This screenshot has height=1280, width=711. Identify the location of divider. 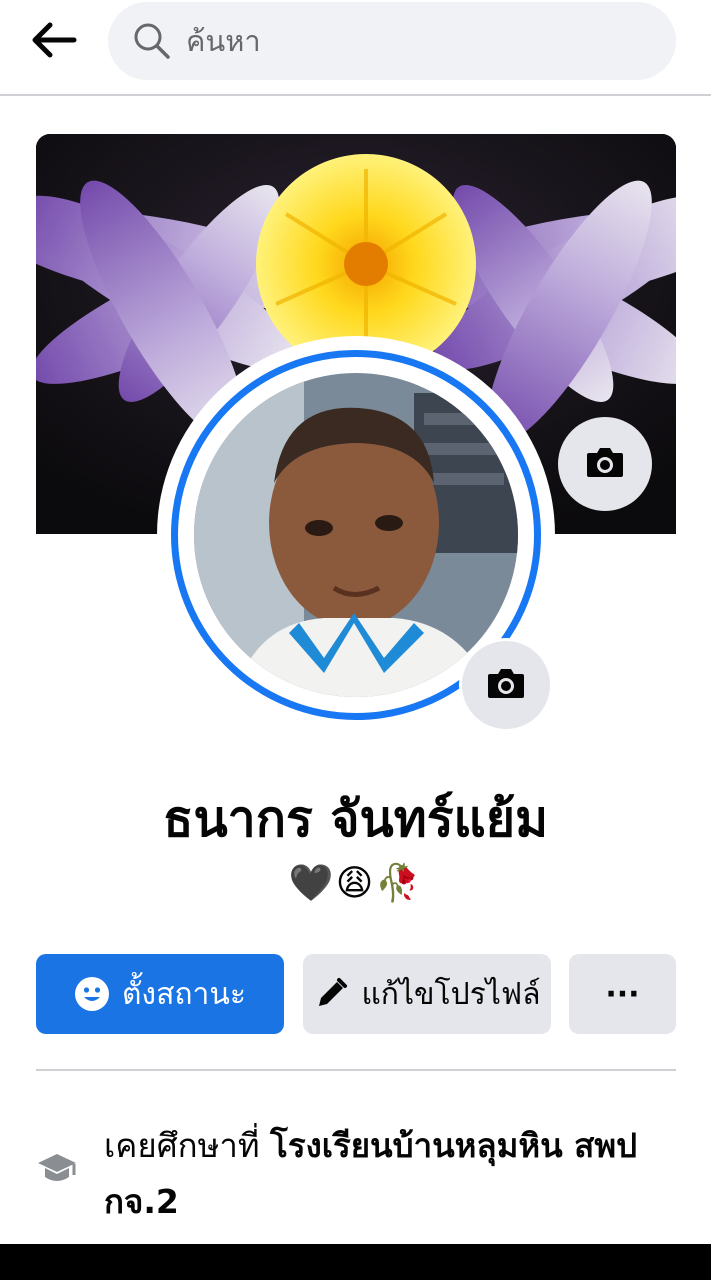
(356, 1070).